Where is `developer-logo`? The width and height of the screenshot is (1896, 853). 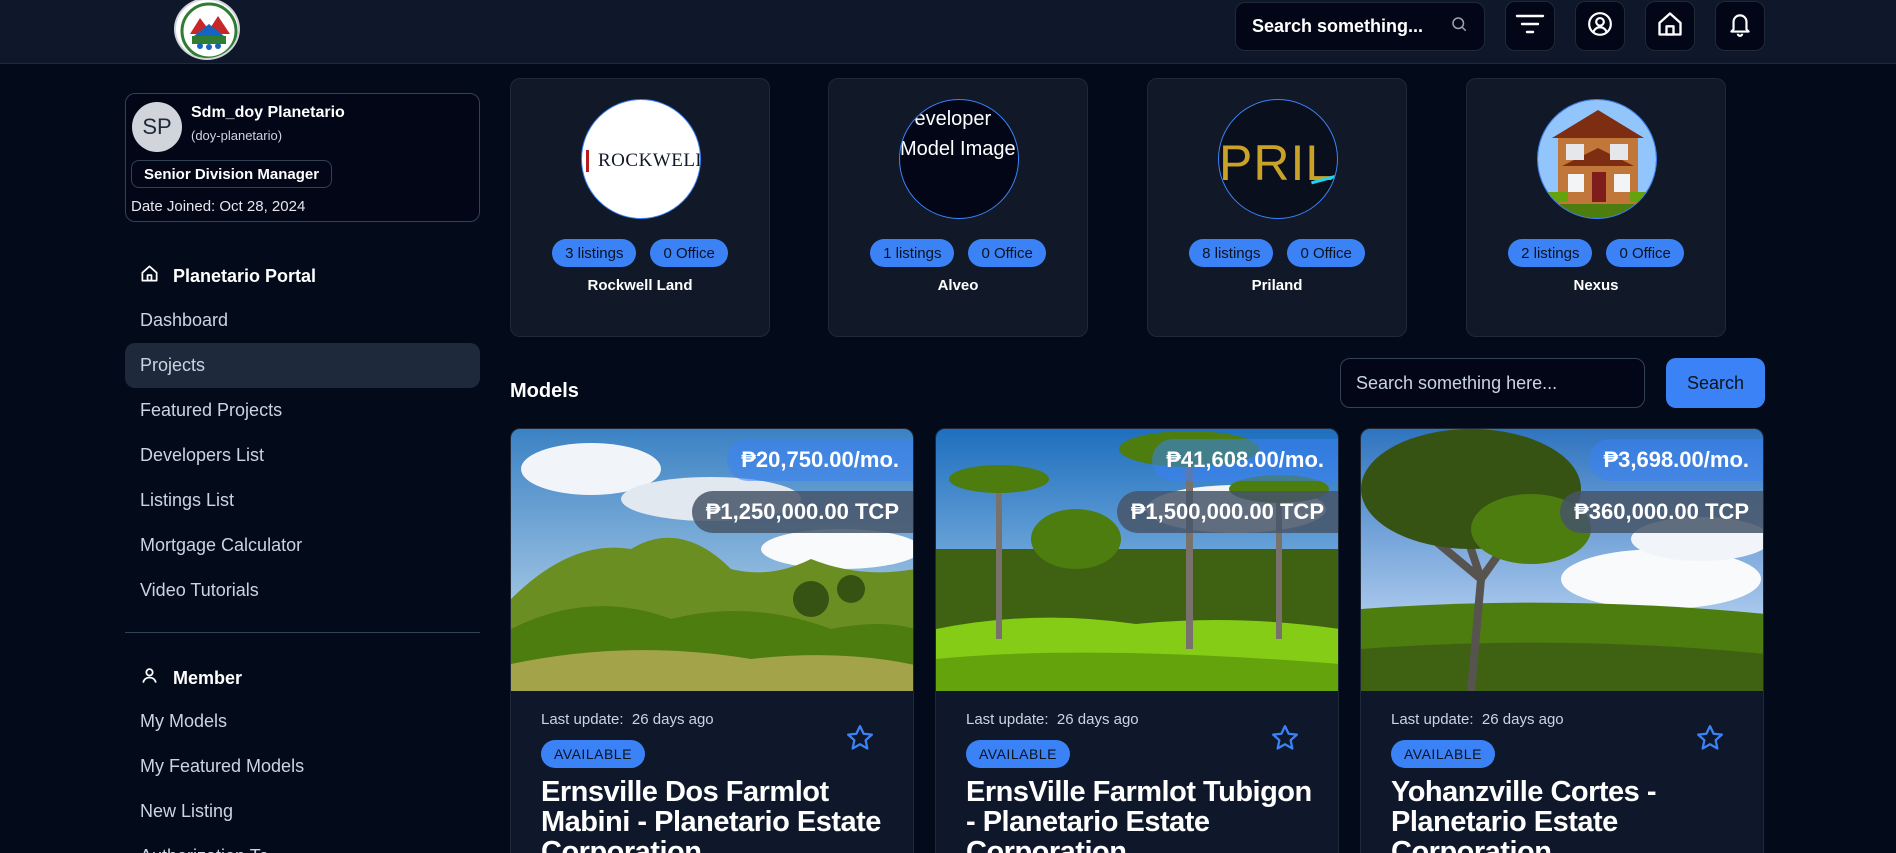
developer-logo is located at coordinates (1597, 159).